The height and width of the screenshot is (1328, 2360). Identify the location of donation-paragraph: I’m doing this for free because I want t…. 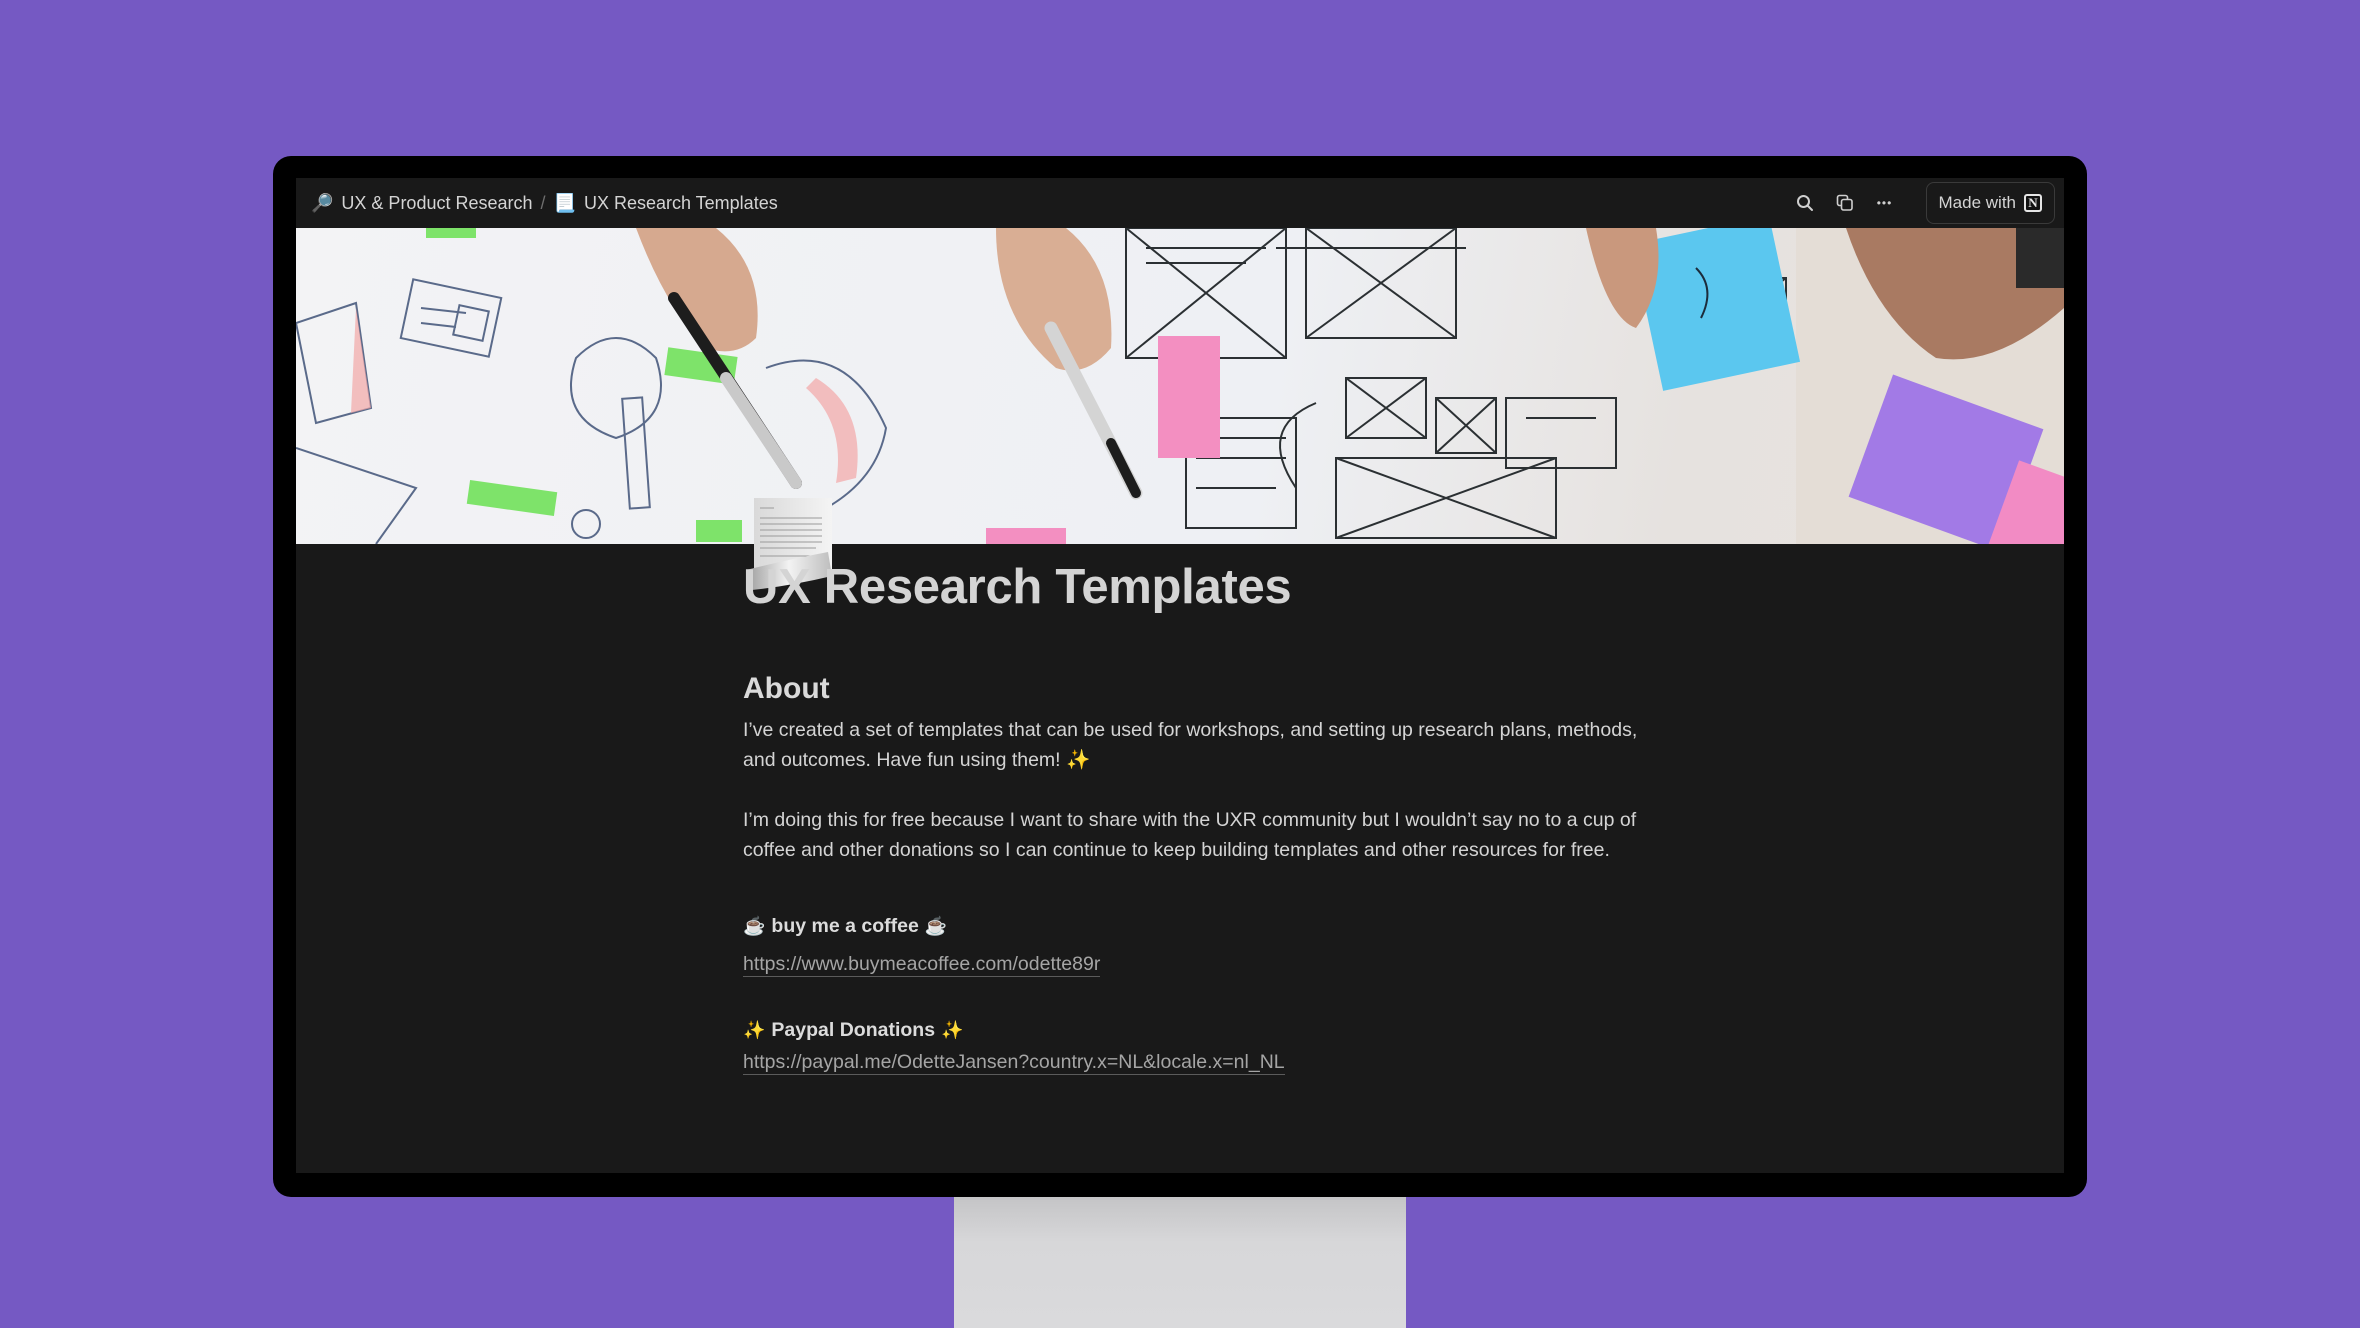
(1190, 834).